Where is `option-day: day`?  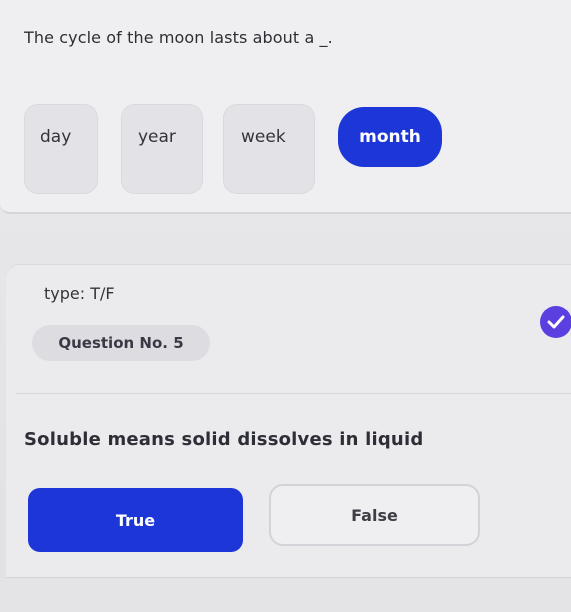
option-day: day is located at coordinates (61, 149).